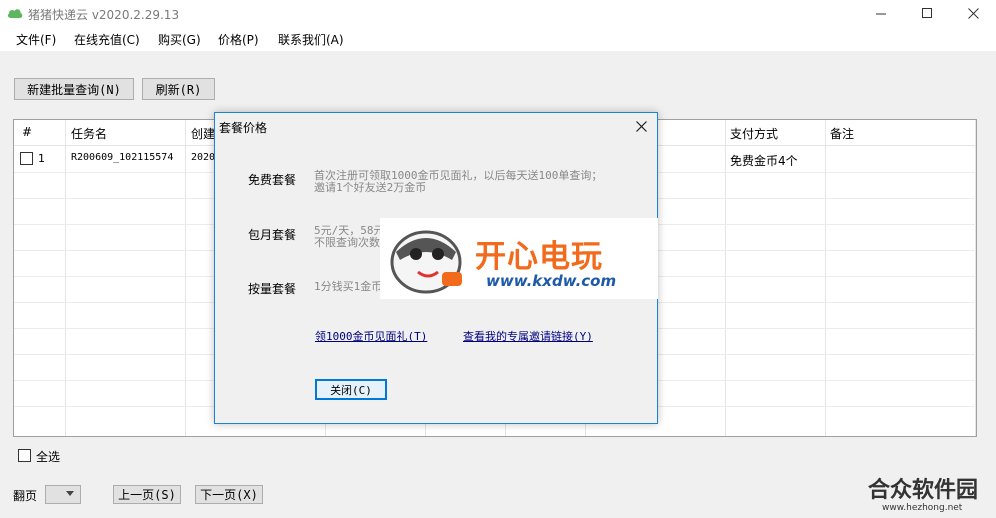 The image size is (996, 518). Describe the element at coordinates (371, 336) in the screenshot. I see `gift-link: 领1000金币见面礼(T)` at that location.